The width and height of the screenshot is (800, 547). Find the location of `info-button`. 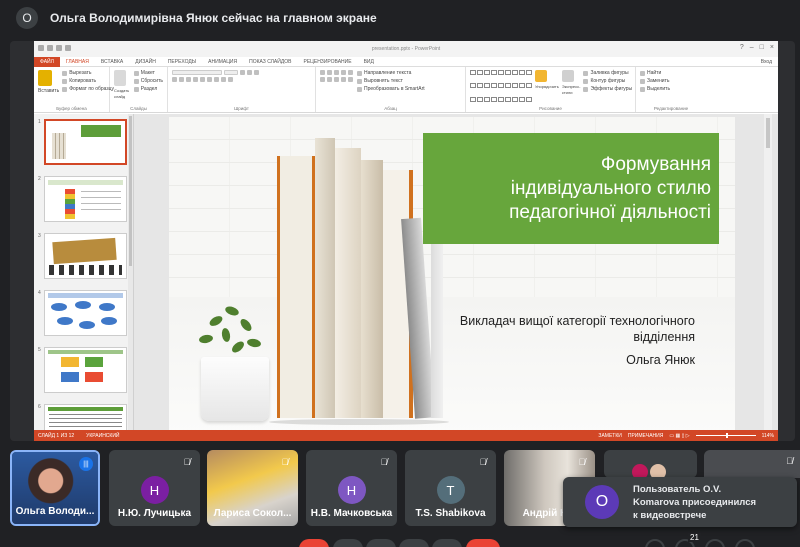

info-button is located at coordinates (655, 543).